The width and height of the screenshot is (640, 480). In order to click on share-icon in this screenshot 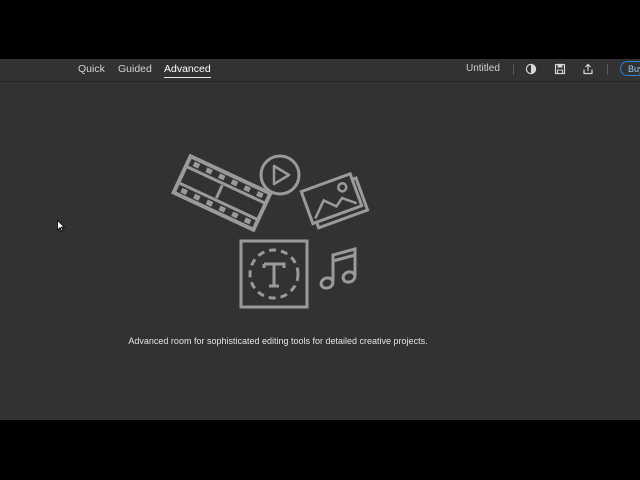, I will do `click(588, 69)`.